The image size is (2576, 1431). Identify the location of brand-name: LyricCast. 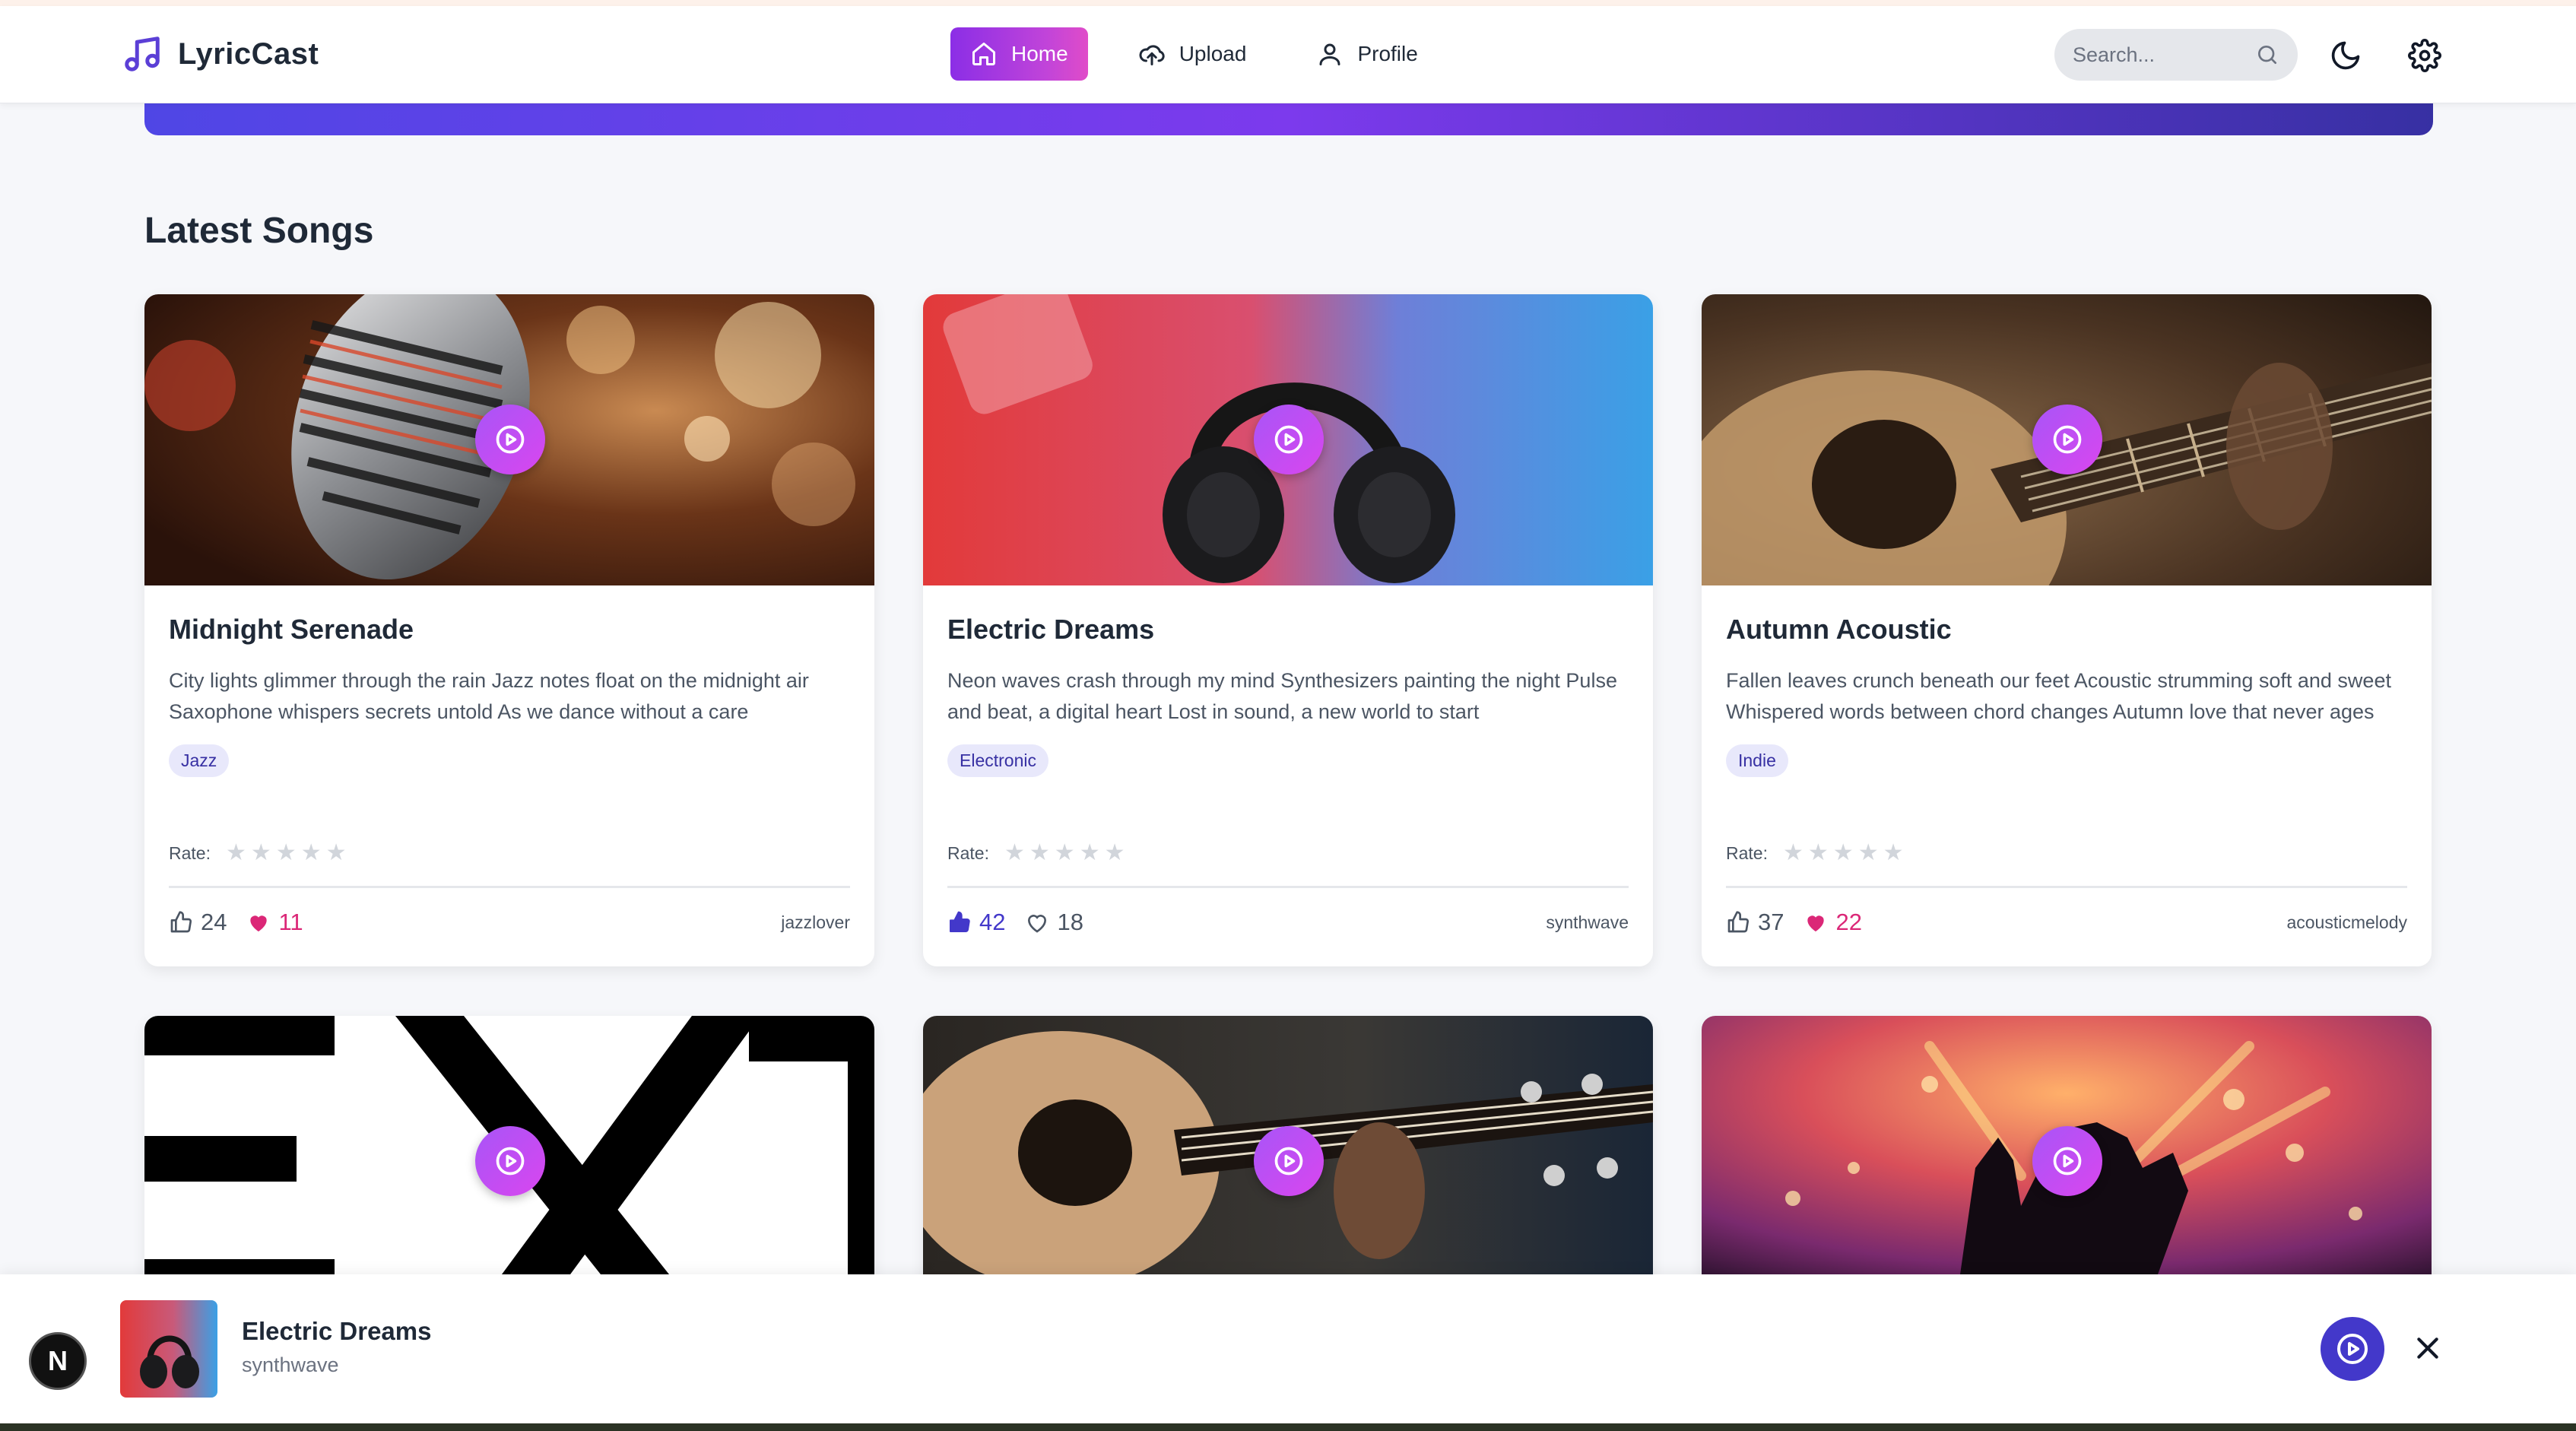
(248, 53).